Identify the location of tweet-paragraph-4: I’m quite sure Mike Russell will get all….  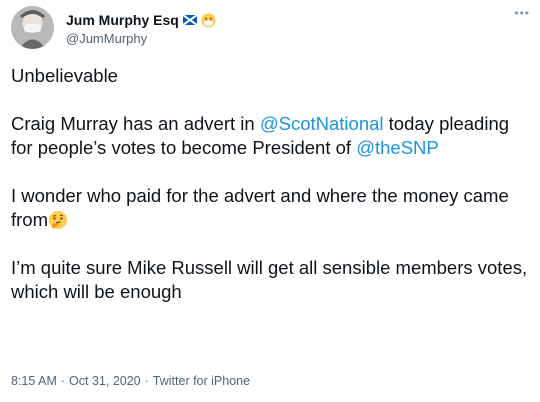
(269, 279).